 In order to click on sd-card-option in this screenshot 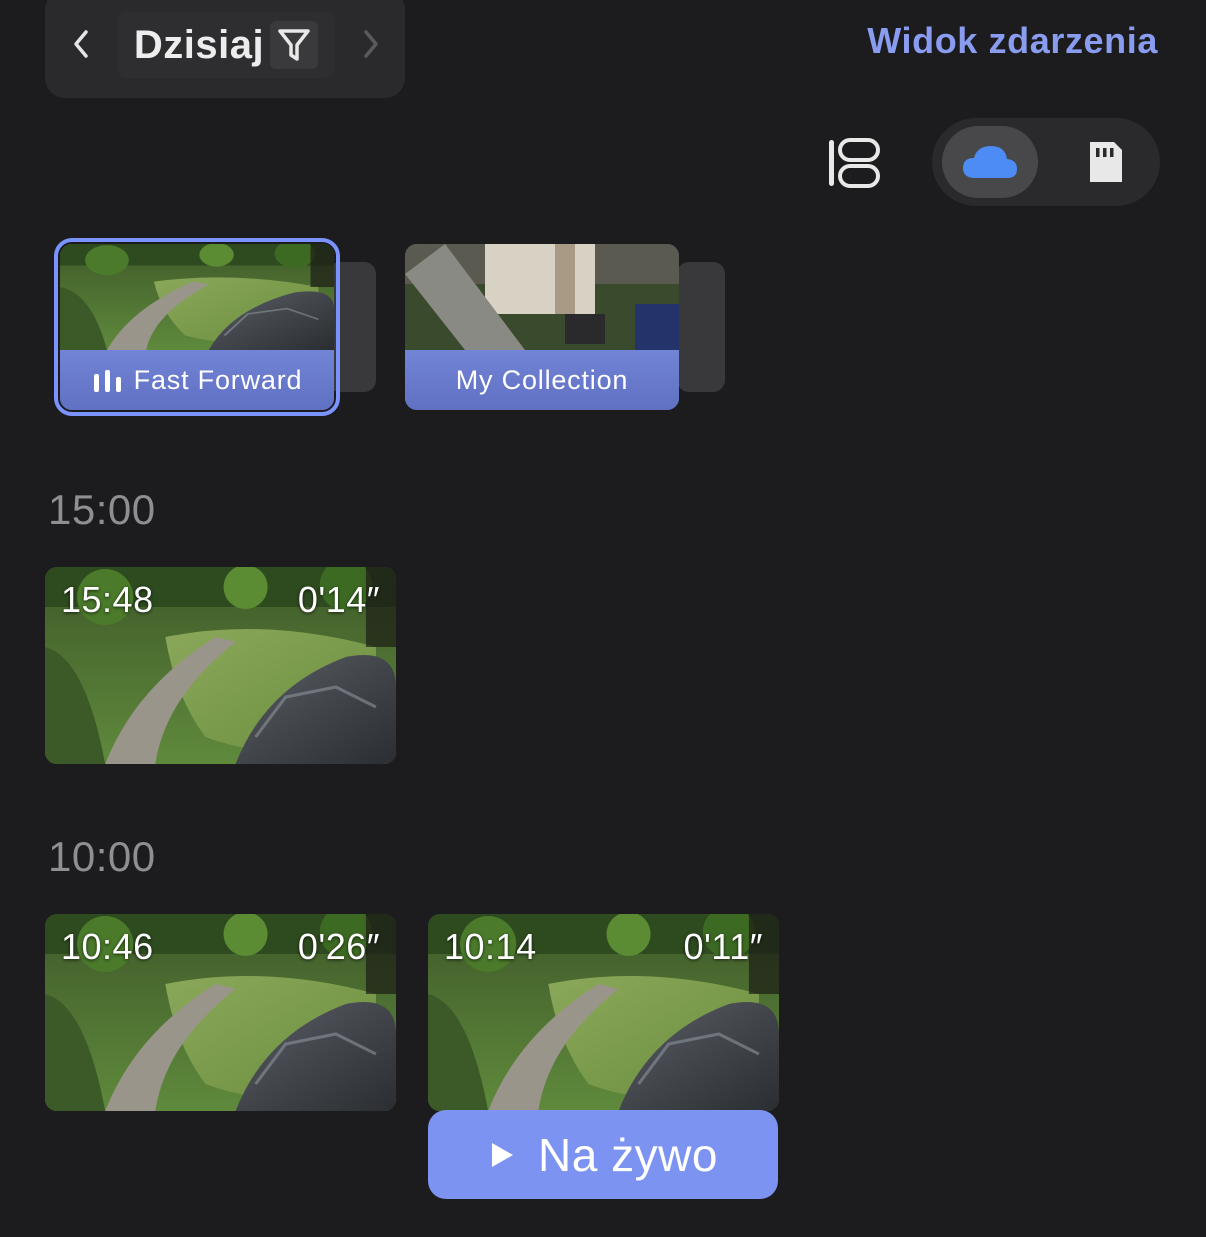, I will do `click(1106, 162)`.